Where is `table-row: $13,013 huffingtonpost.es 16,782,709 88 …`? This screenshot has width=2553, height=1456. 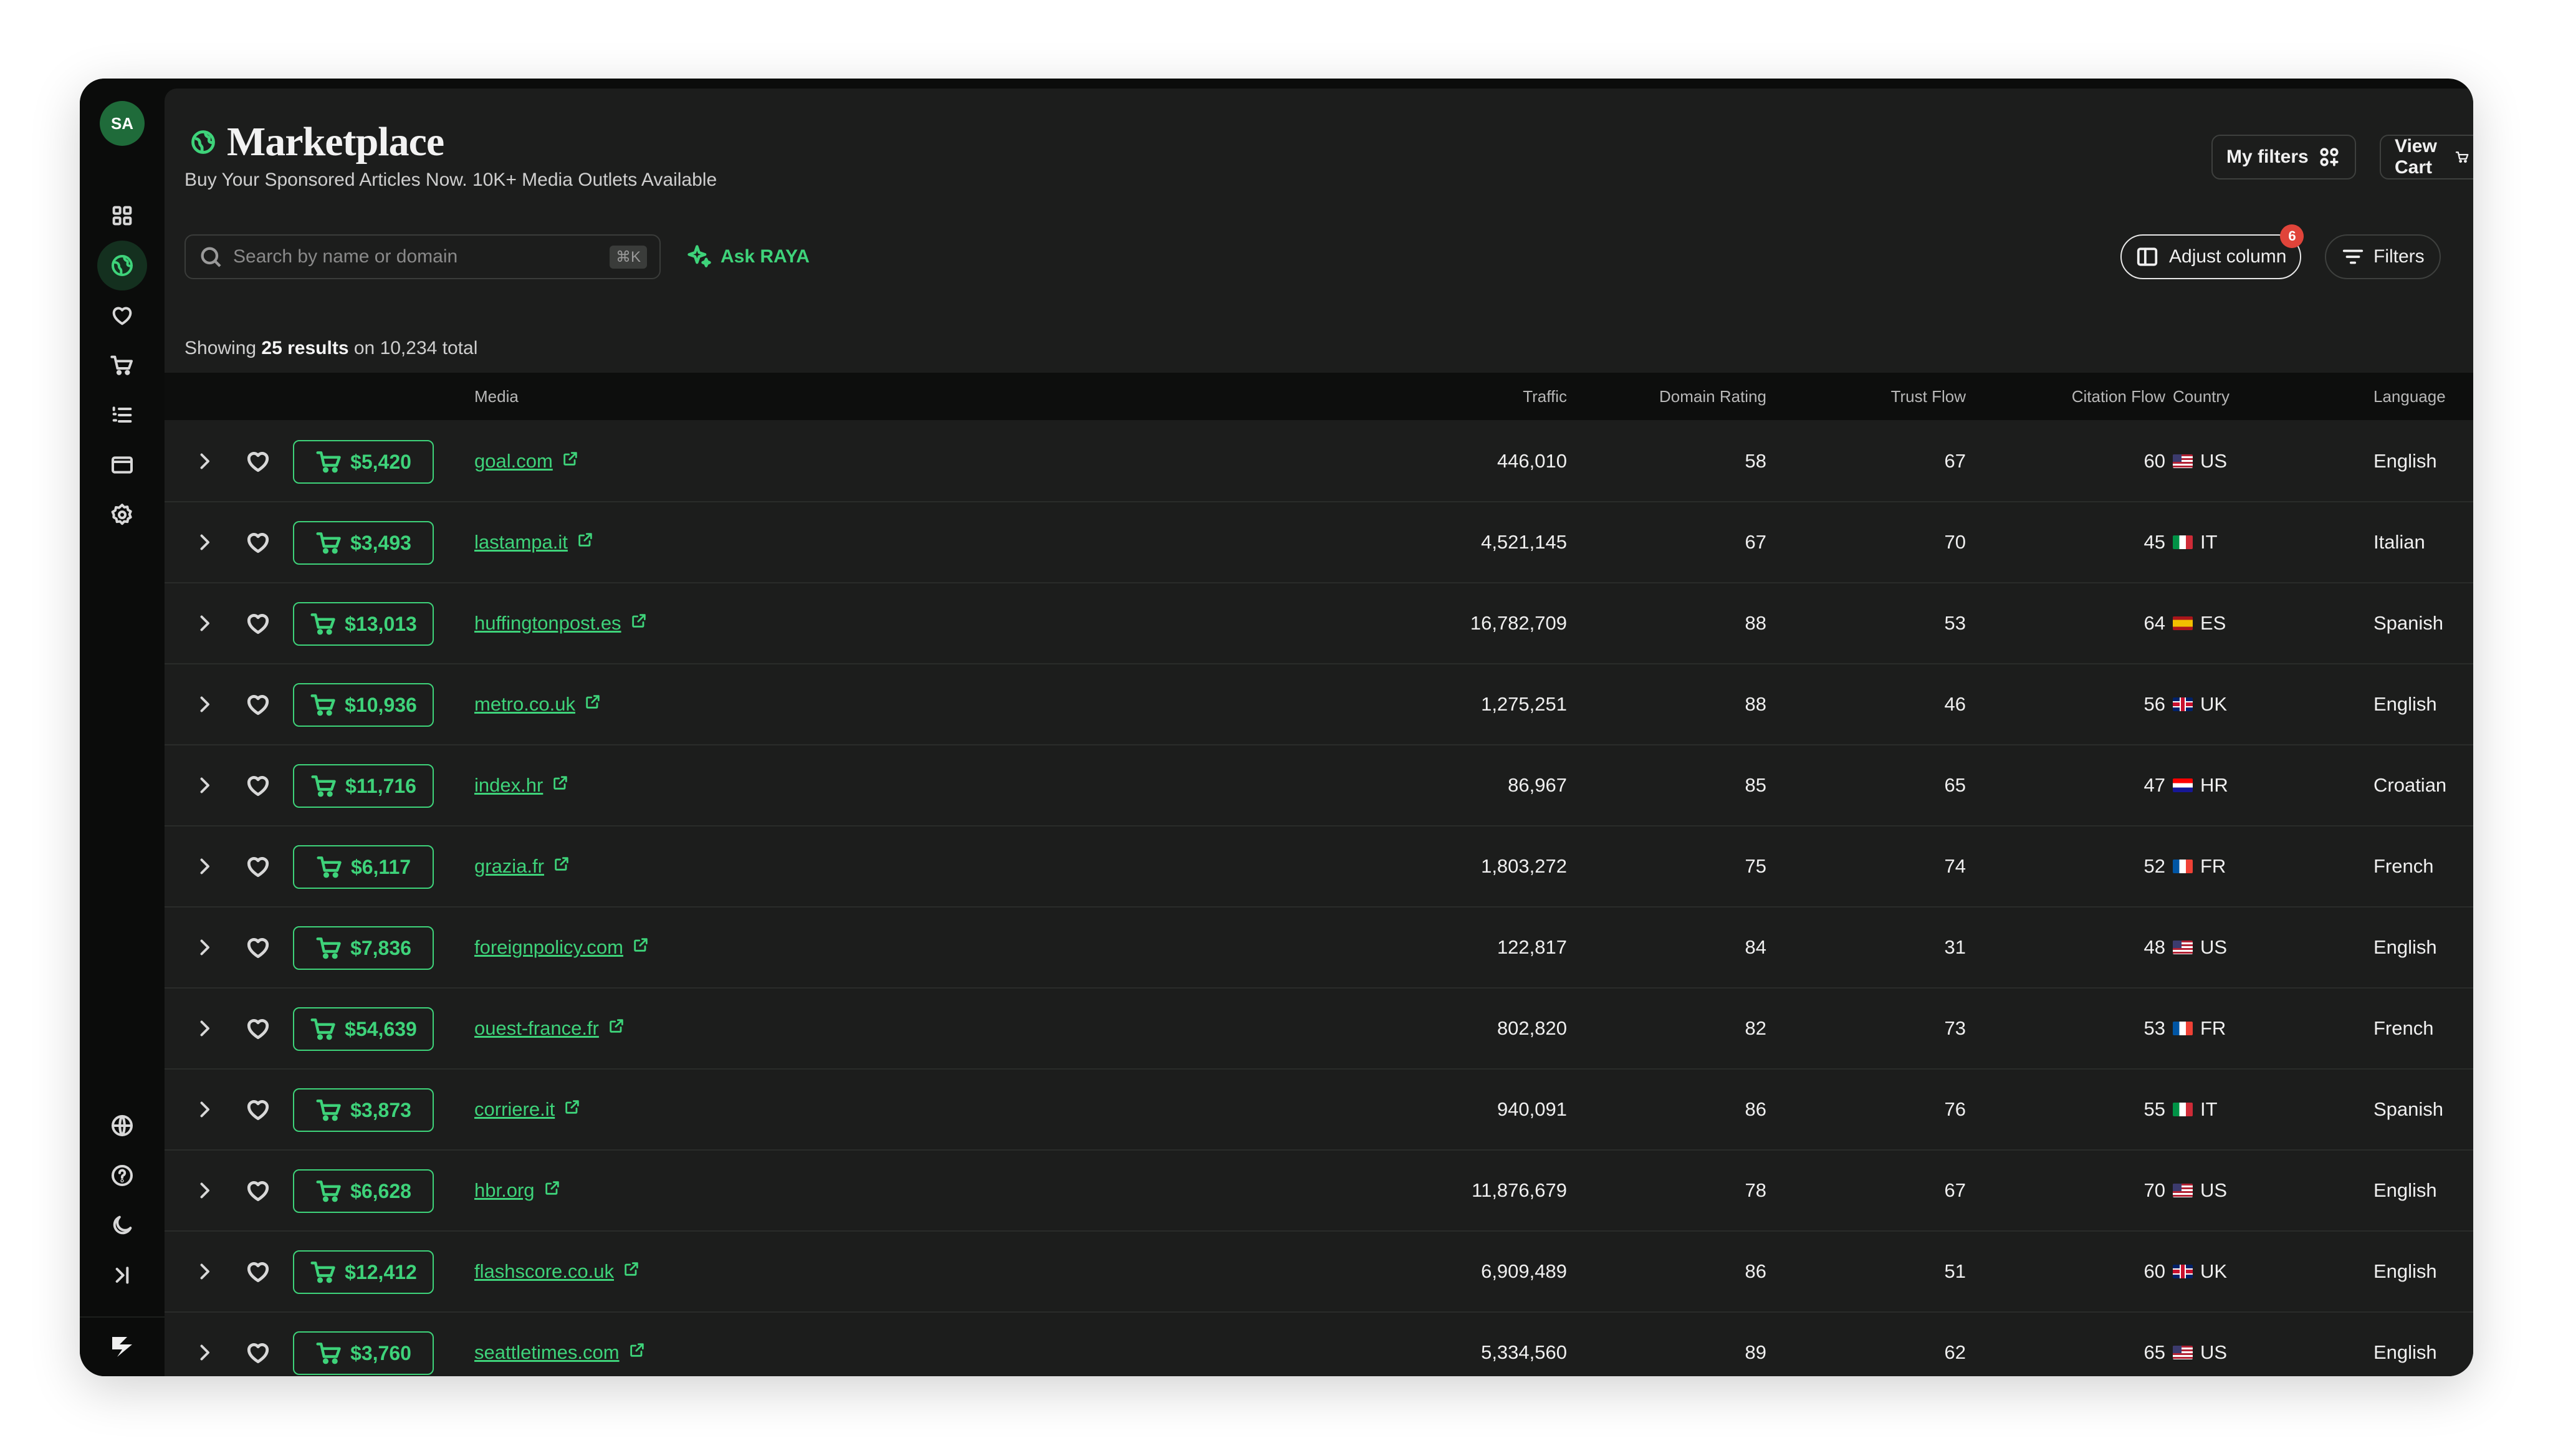 table-row: $13,013 huffingtonpost.es 16,782,709 88 … is located at coordinates (1319, 624).